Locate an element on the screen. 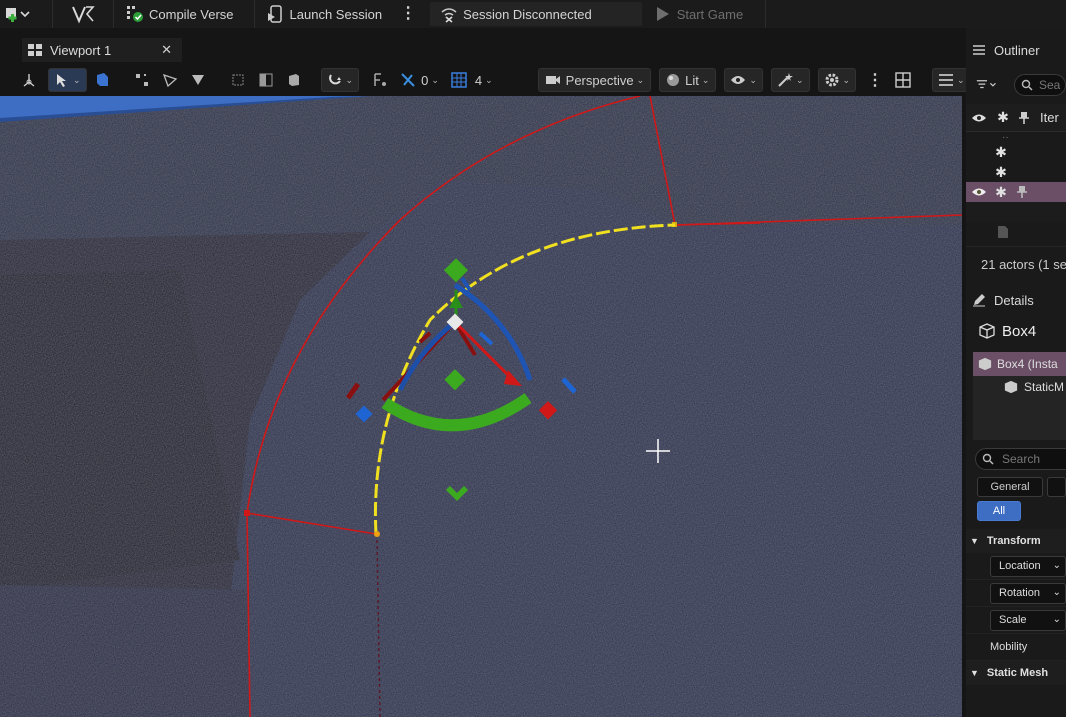 Image resolution: width=1066 pixels, height=717 pixels. outliner-header: Outliner is located at coordinates (1016, 50).